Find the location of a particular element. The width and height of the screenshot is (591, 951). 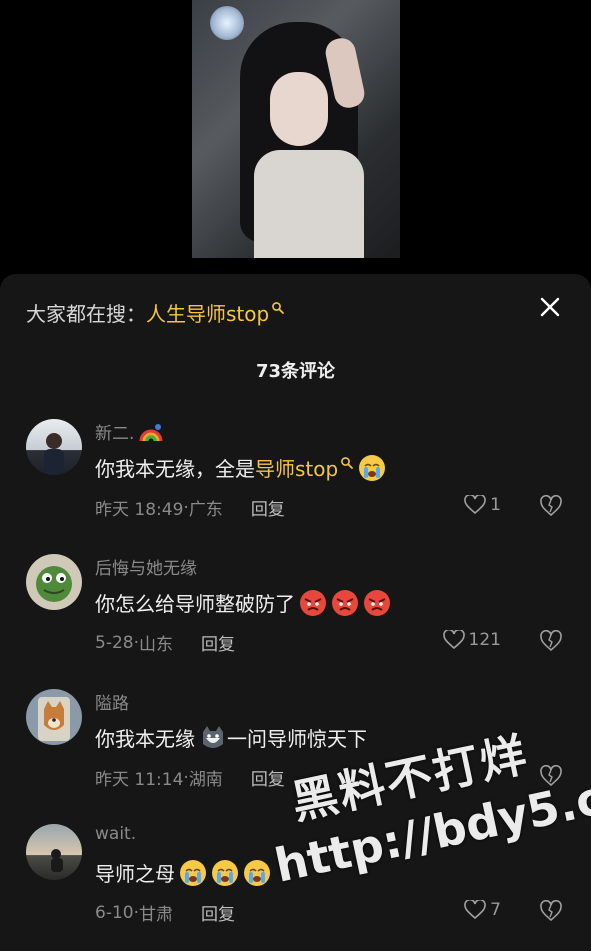

like-button: 121 is located at coordinates (471, 640).